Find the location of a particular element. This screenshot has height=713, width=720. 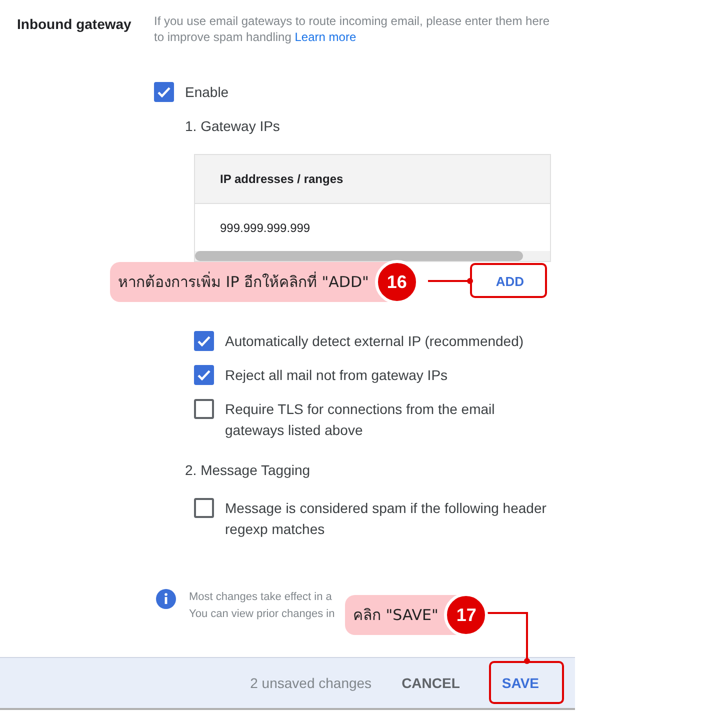

checkbox-label: Reject all mail not from gateway IPs is located at coordinates (337, 375).